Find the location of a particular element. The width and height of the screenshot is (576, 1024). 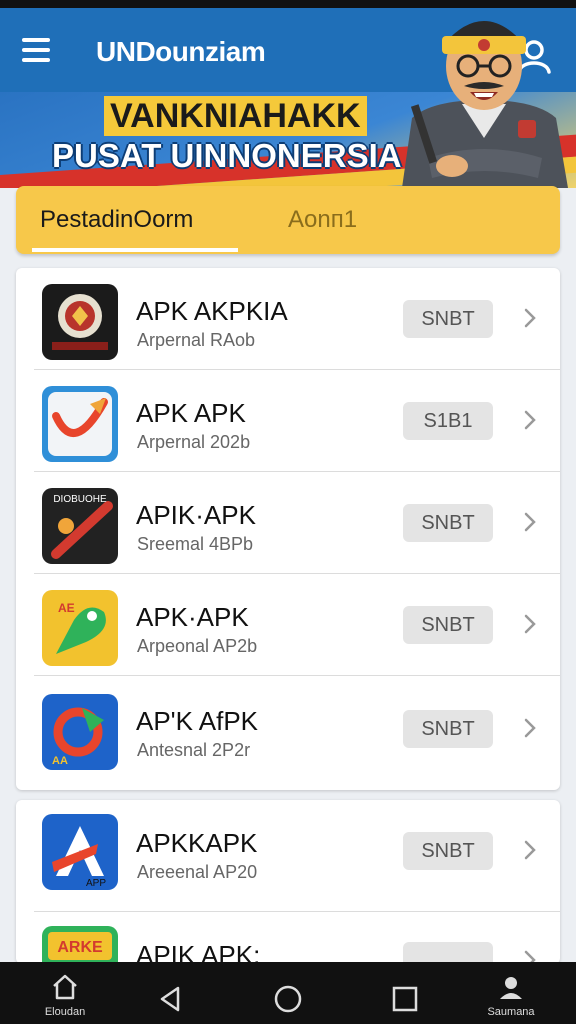

bottom-navigation-bar: Eloudan Saumana is located at coordinates (288, 993).